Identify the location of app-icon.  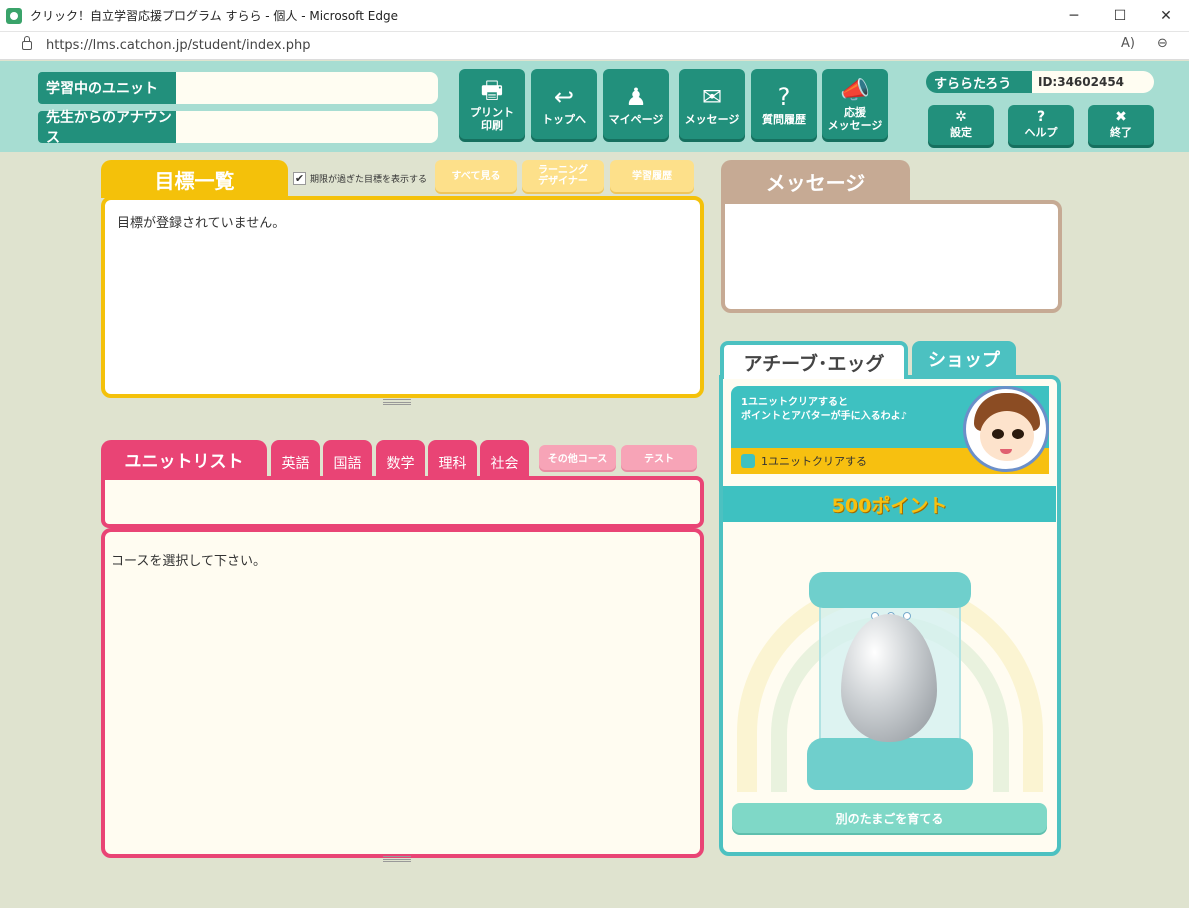
(14, 15).